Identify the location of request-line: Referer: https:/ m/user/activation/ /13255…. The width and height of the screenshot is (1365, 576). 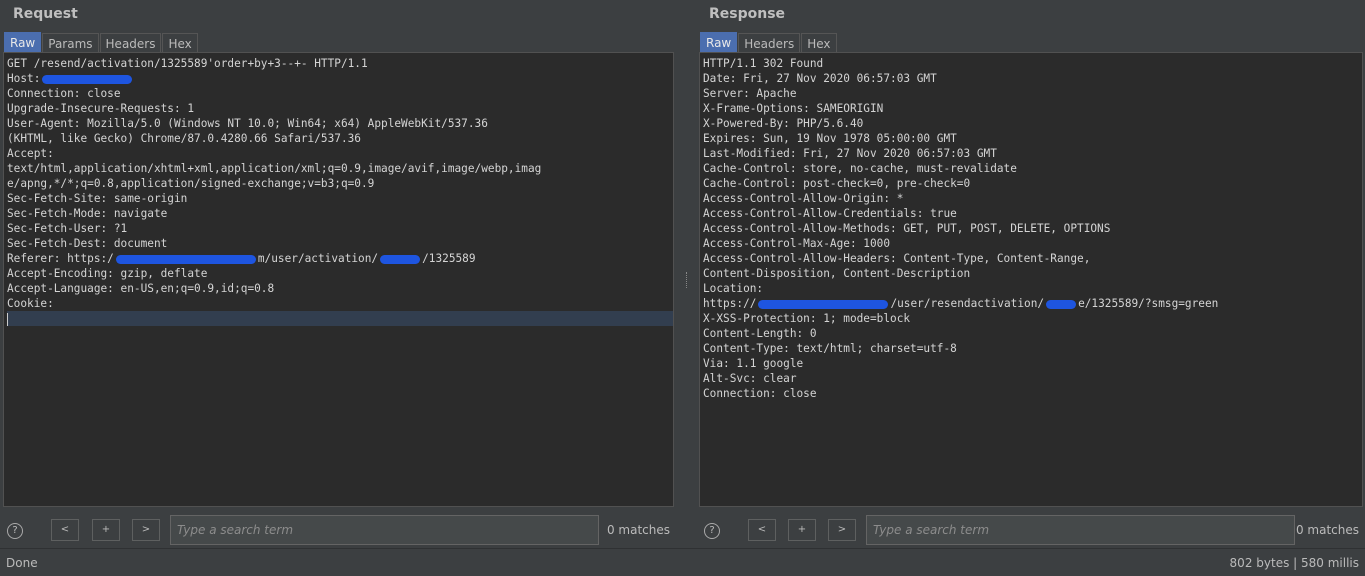
(340, 258).